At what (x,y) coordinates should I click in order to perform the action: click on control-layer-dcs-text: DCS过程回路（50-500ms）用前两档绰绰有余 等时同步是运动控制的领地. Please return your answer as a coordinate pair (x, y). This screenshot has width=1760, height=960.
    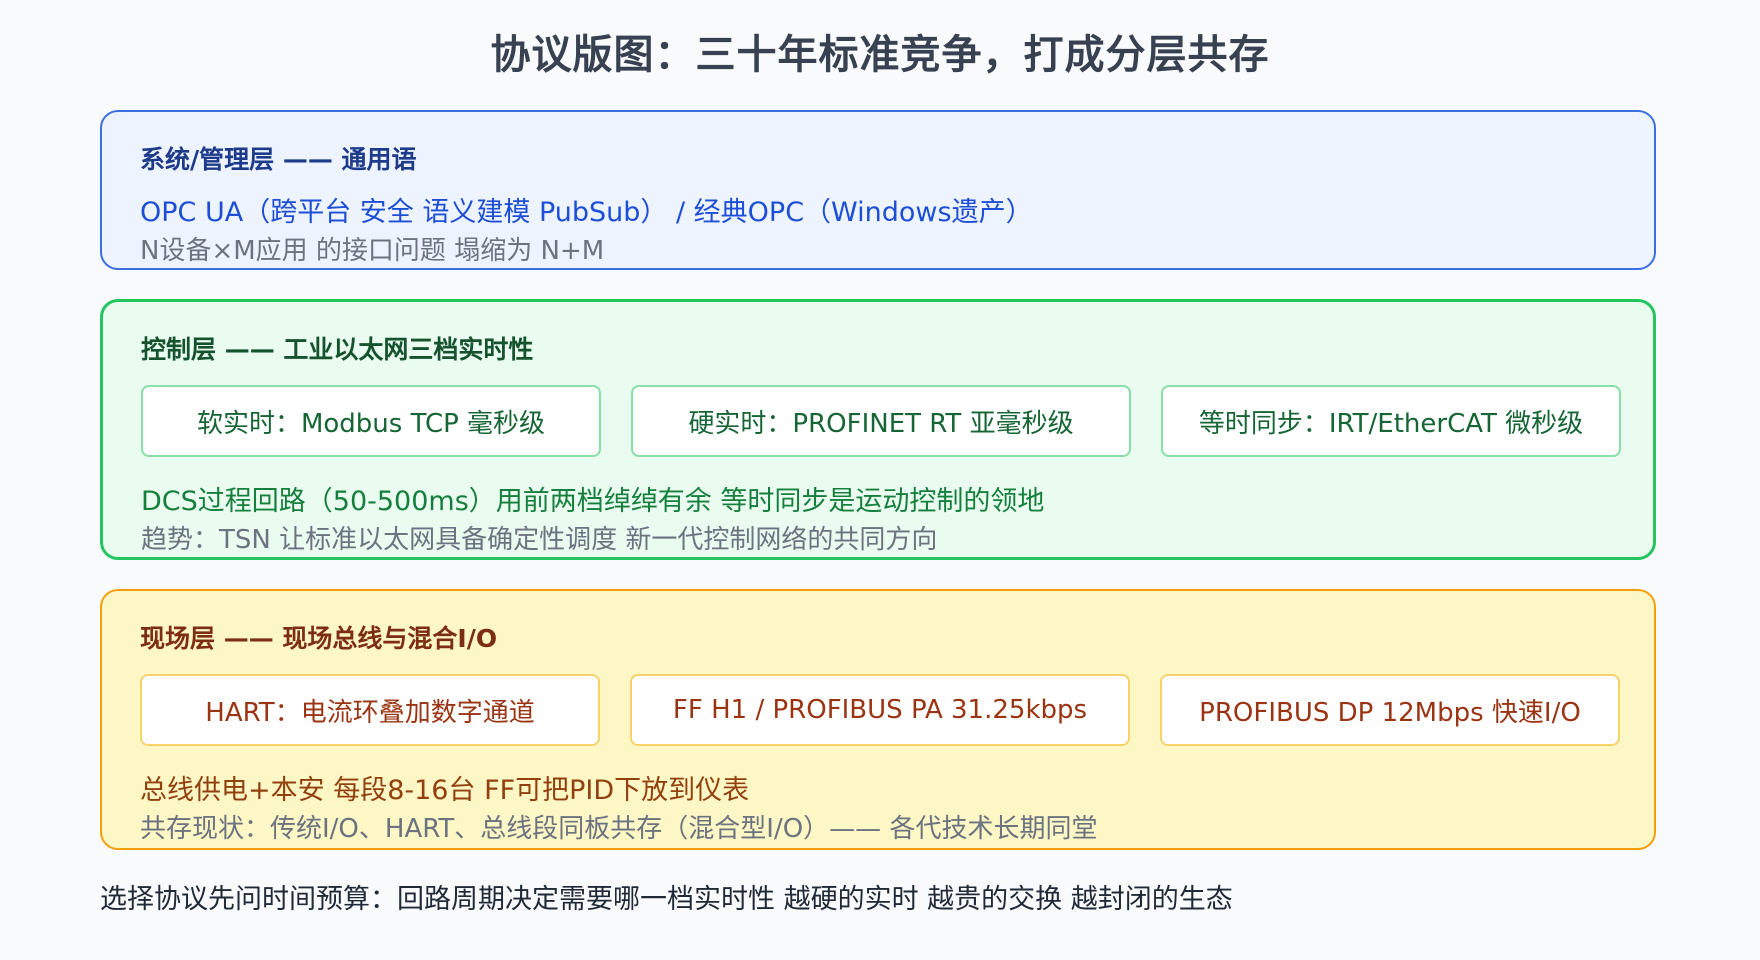
    Looking at the image, I should click on (593, 501).